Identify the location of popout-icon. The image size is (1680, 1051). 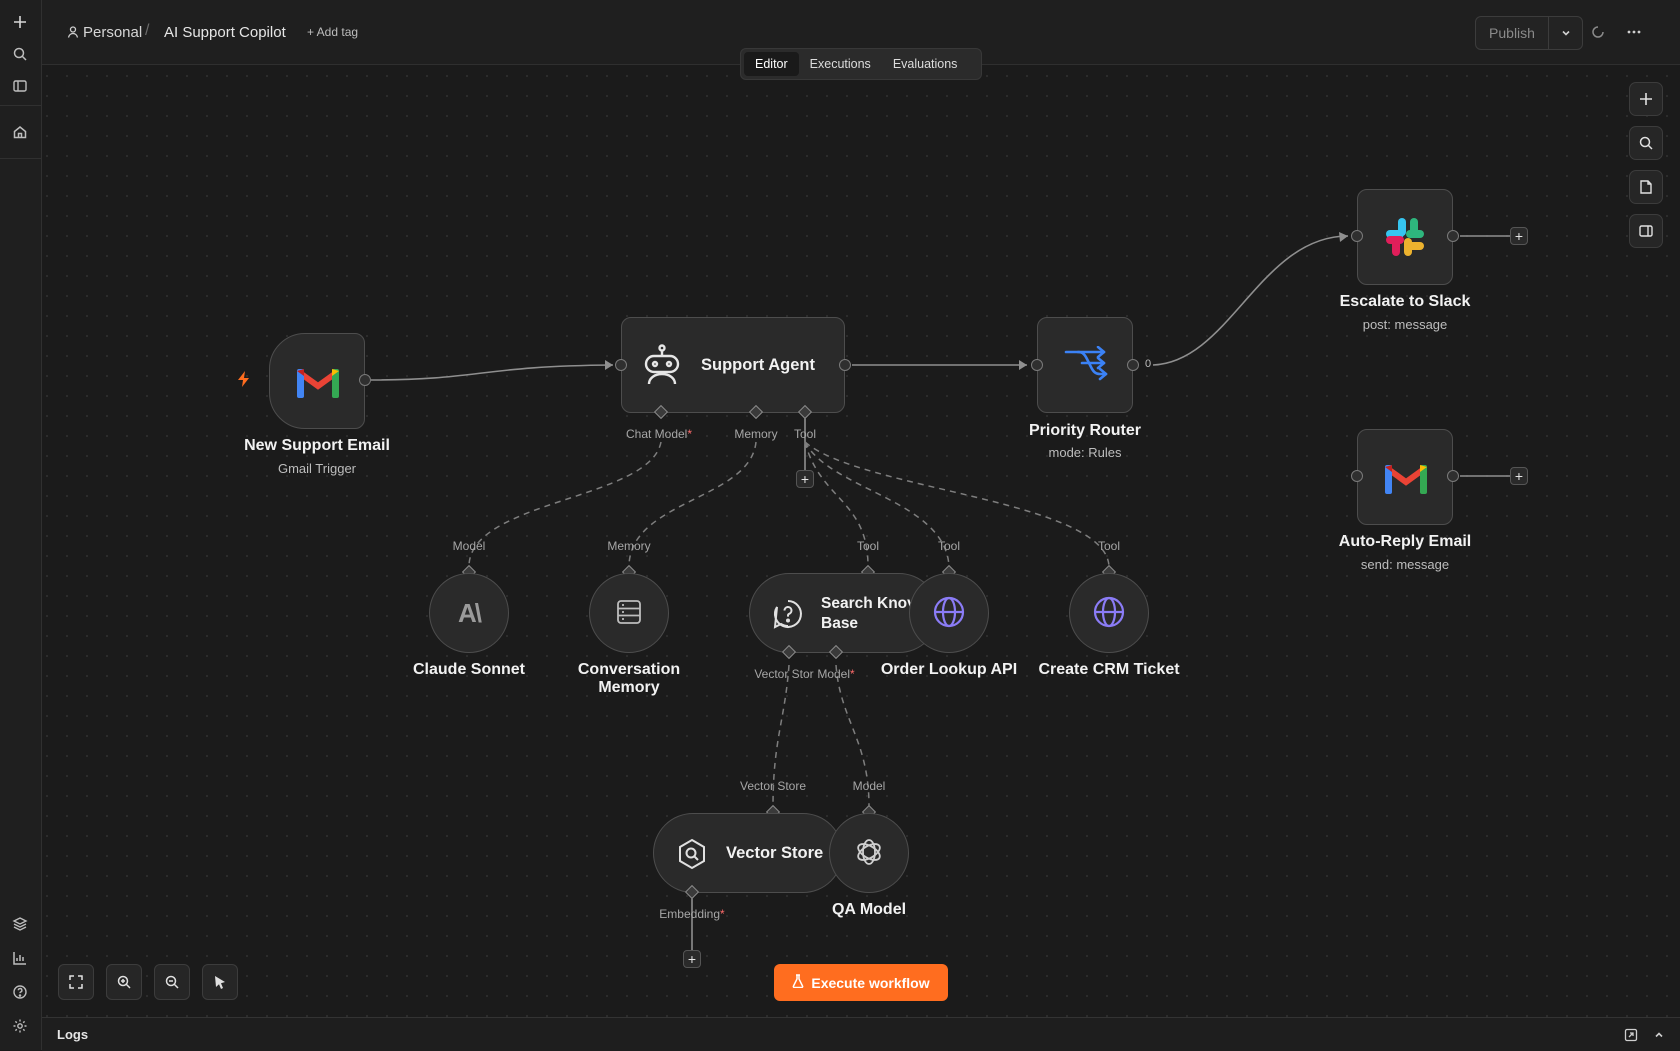
(1631, 1036).